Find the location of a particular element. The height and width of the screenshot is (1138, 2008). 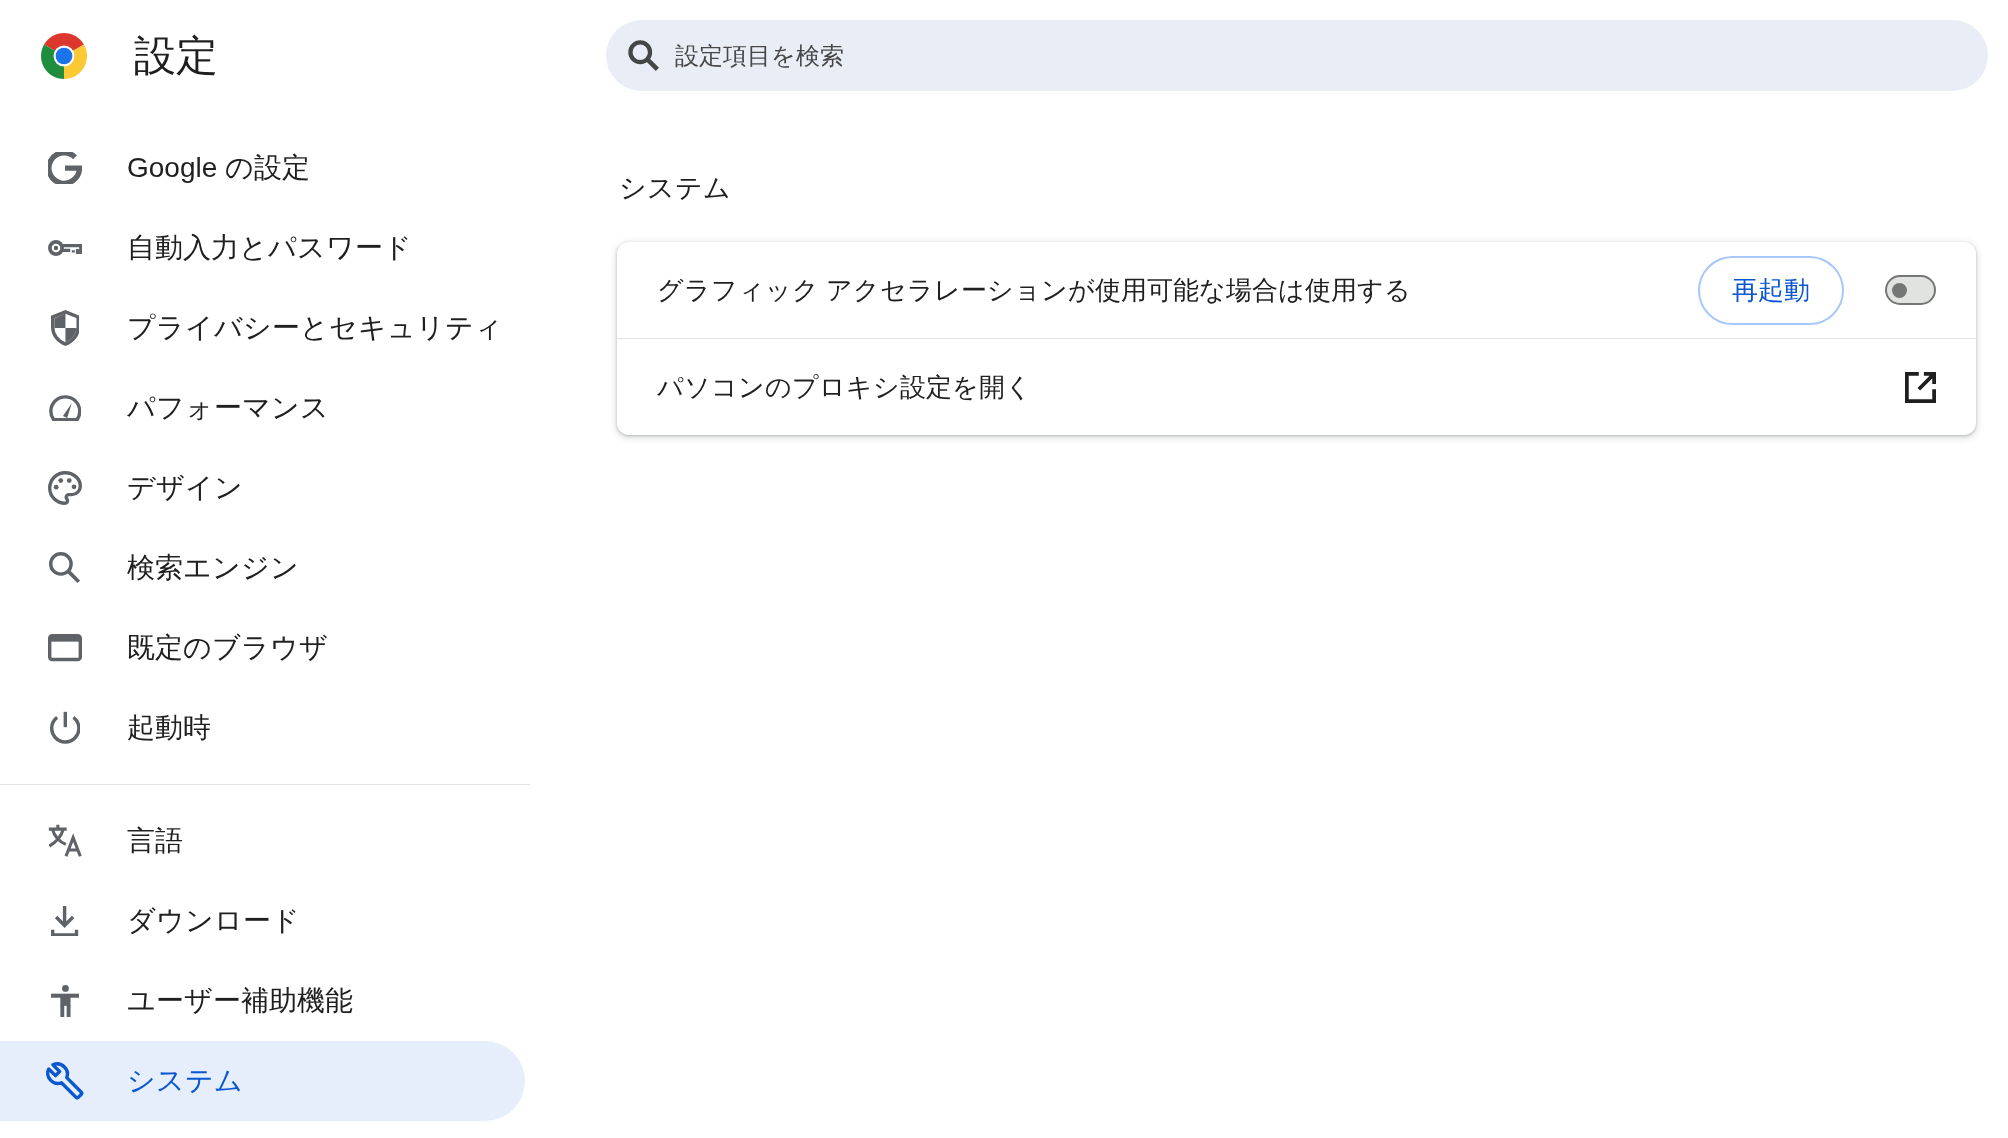

sidebar-item: デザイン is located at coordinates (262, 488).